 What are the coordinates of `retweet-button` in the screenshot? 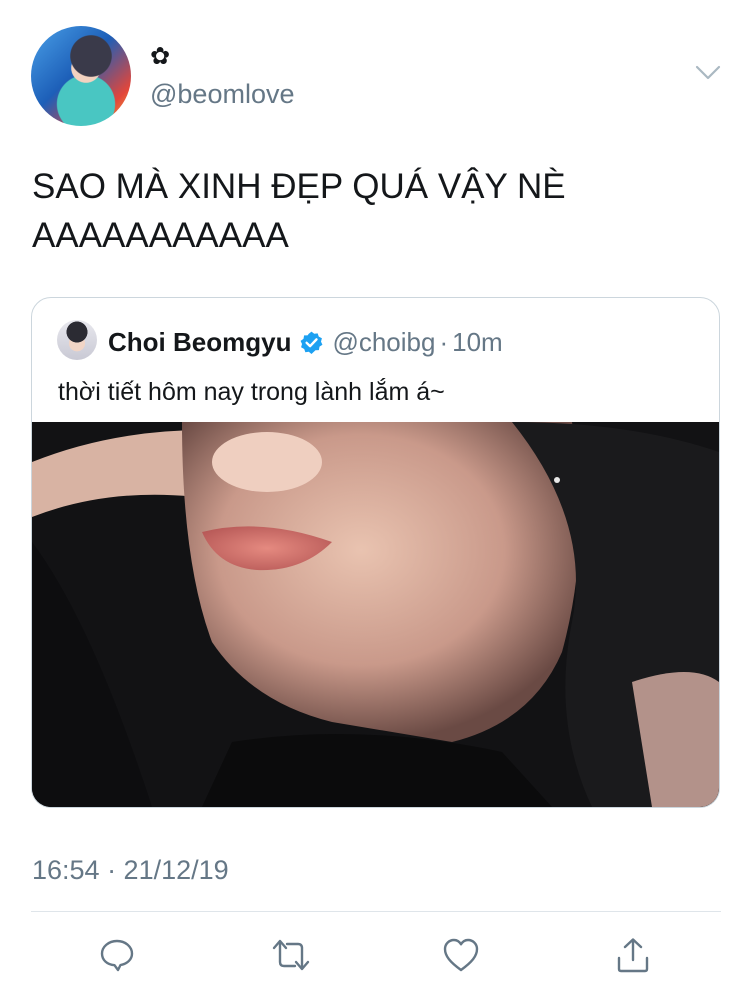 It's located at (291, 955).